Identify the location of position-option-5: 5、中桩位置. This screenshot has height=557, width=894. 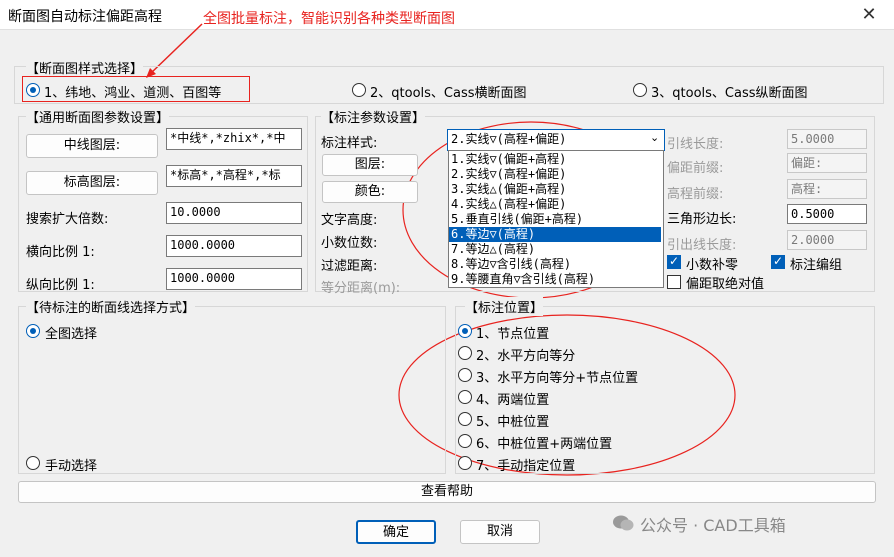
(513, 422).